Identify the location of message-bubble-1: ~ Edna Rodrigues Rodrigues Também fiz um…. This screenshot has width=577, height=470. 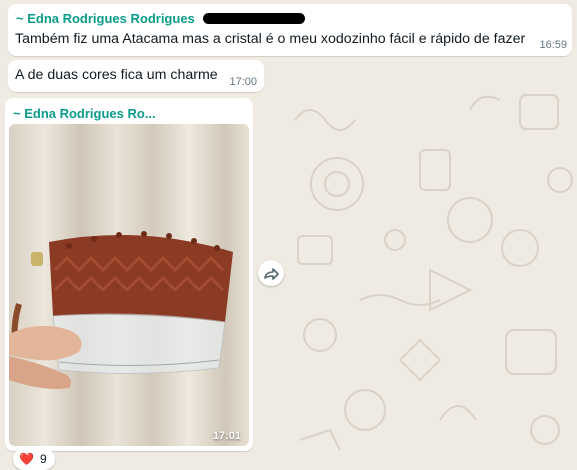
(290, 30).